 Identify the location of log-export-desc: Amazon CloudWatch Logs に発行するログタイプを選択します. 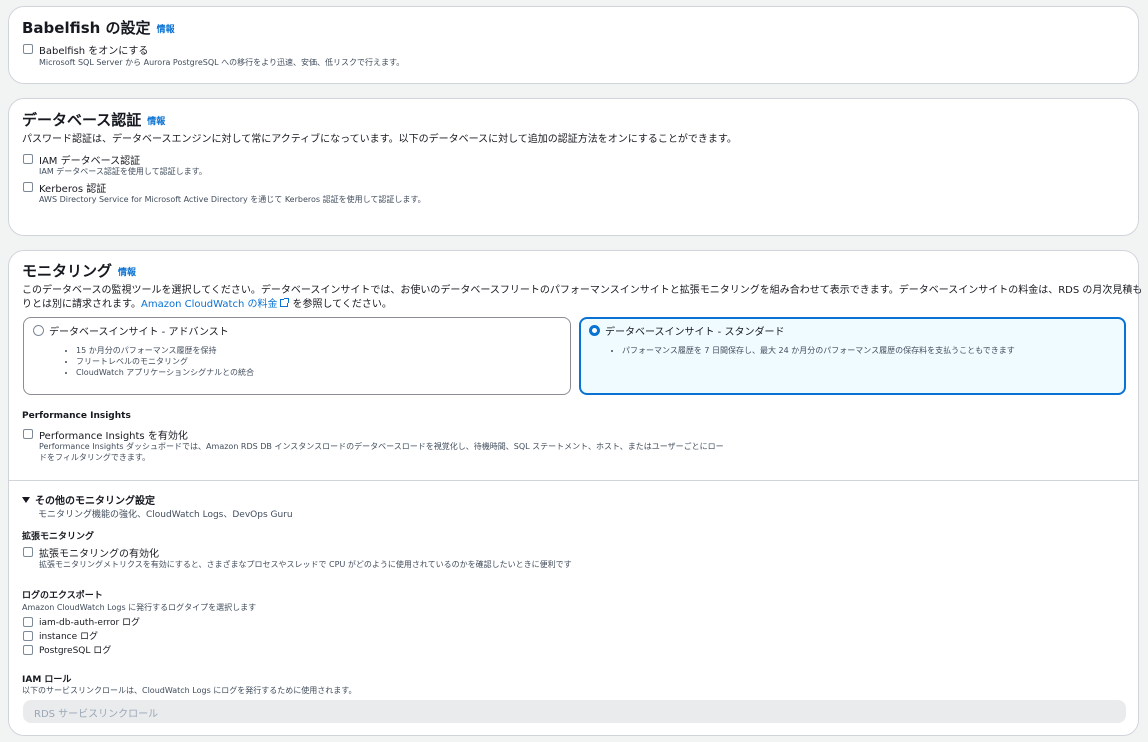
(139, 607).